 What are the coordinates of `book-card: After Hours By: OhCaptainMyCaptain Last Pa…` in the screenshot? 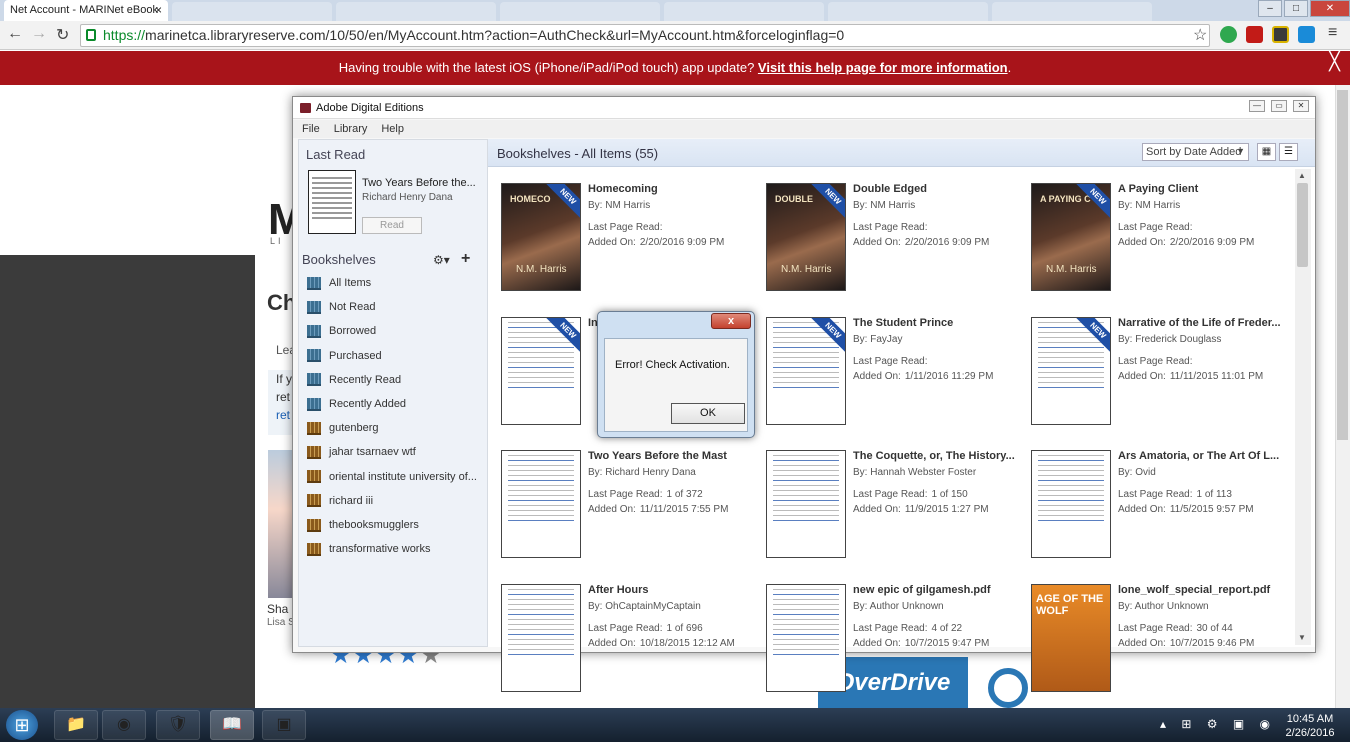 It's located at (633, 646).